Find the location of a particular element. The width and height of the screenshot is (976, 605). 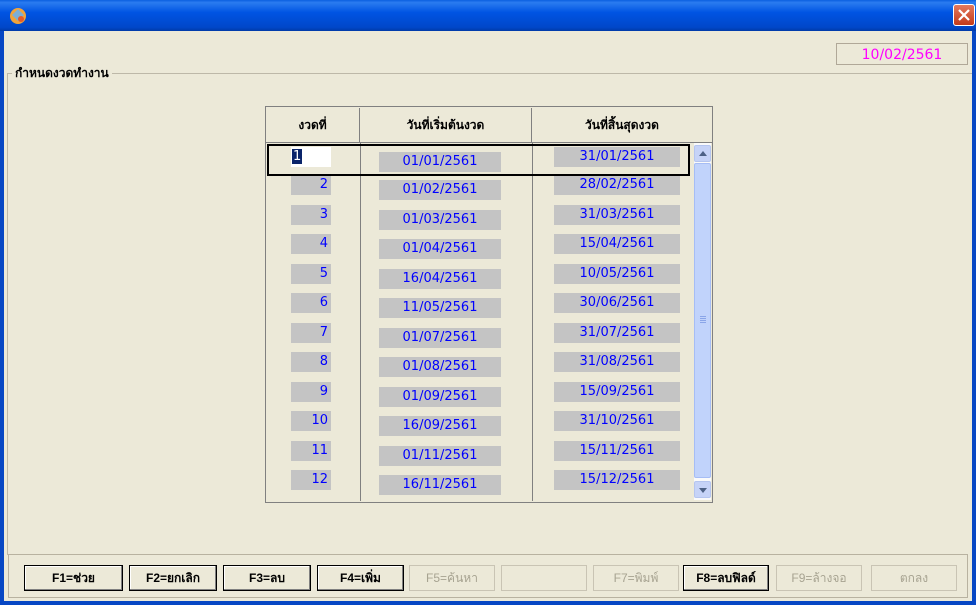

table-row: 10 16/09/2561 31/10/2561 is located at coordinates (481, 427).